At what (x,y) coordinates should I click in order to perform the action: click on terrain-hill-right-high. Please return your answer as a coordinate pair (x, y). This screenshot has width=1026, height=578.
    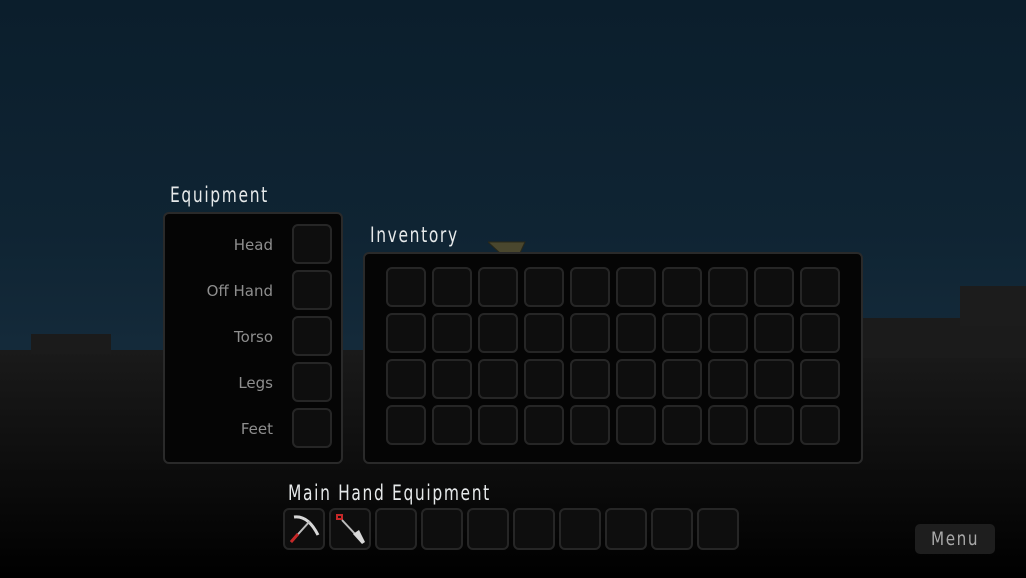
    Looking at the image, I should click on (993, 306).